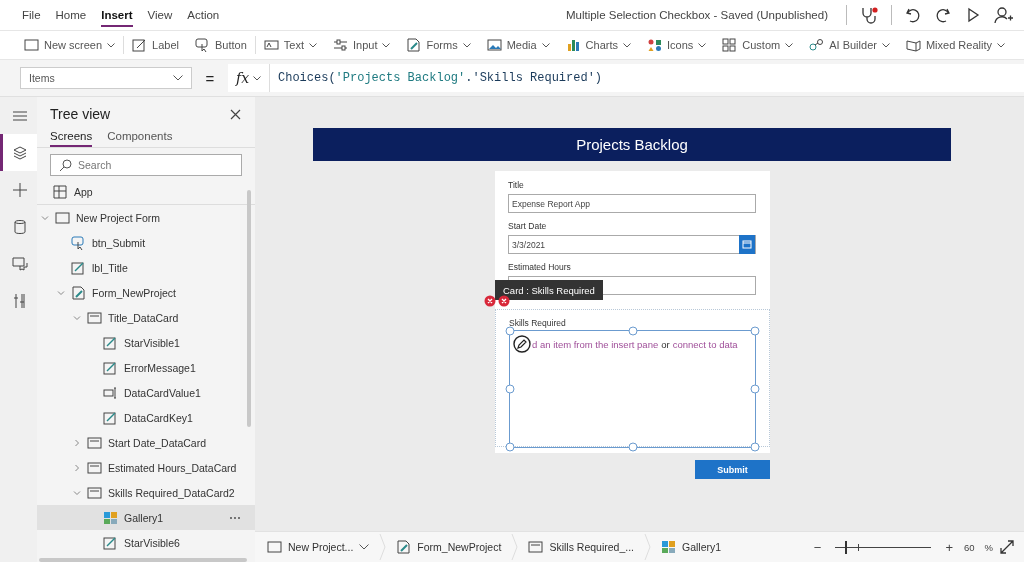 This screenshot has width=1024, height=562. What do you see at coordinates (677, 45) in the screenshot?
I see `ribbon-button: Icons` at bounding box center [677, 45].